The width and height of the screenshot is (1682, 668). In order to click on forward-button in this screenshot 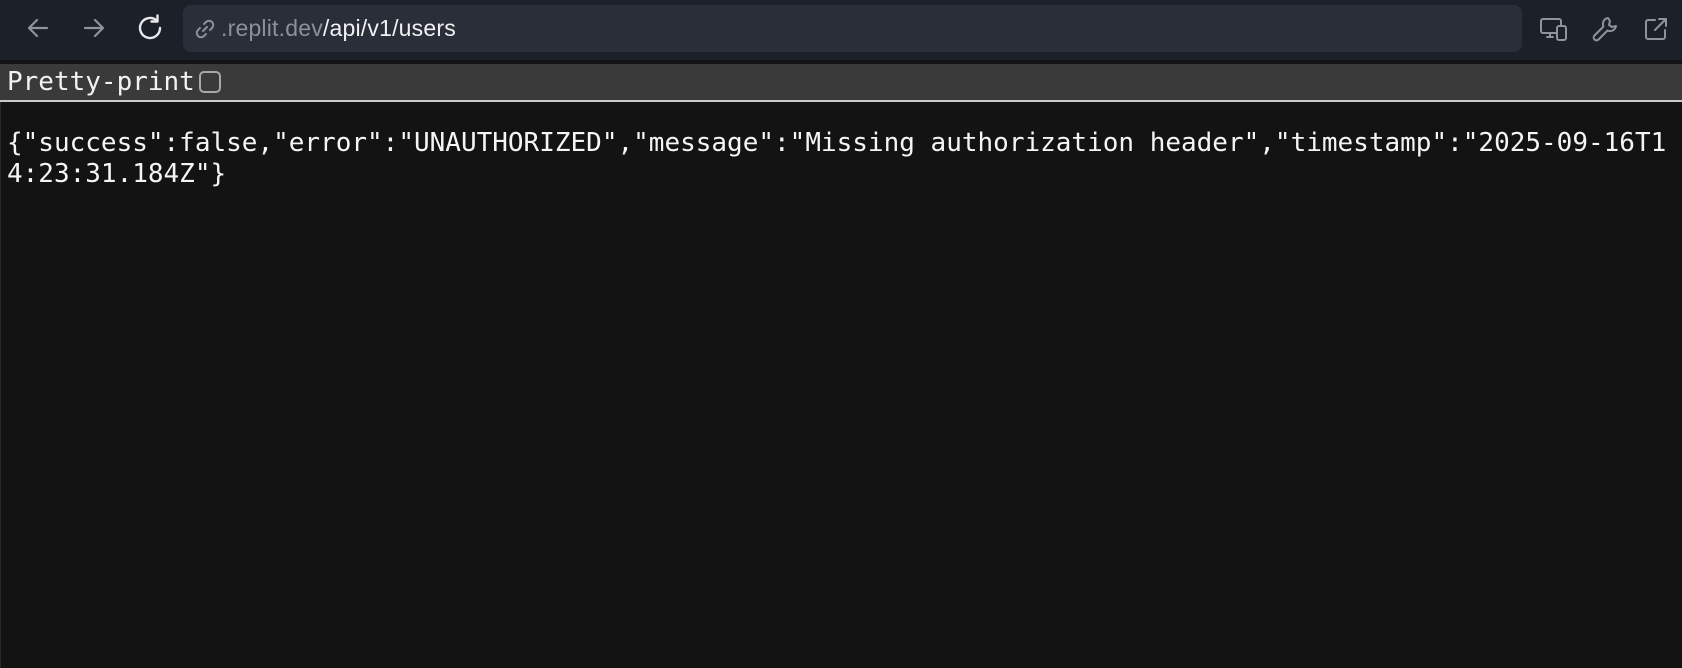, I will do `click(94, 28)`.